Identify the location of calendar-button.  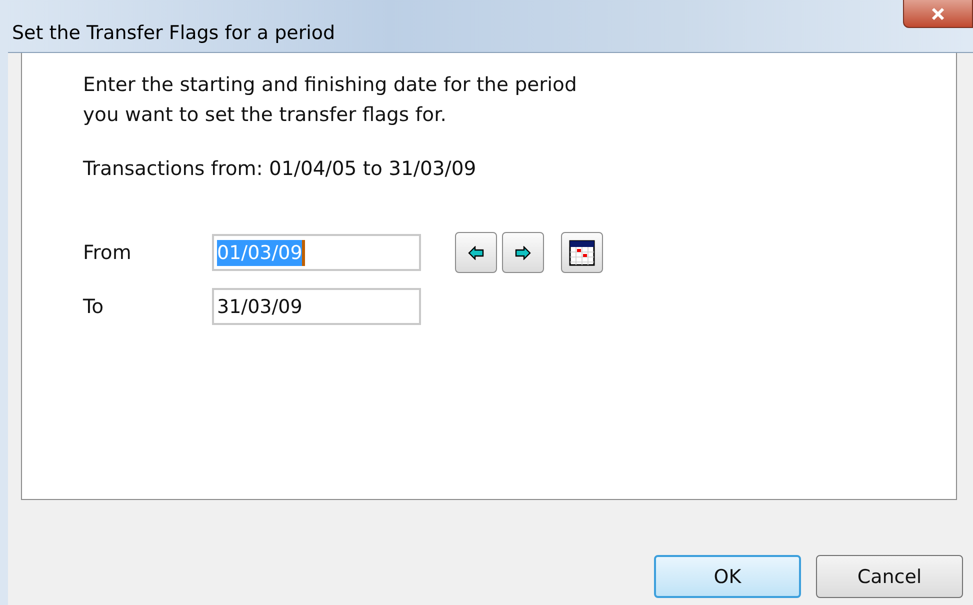
(582, 252).